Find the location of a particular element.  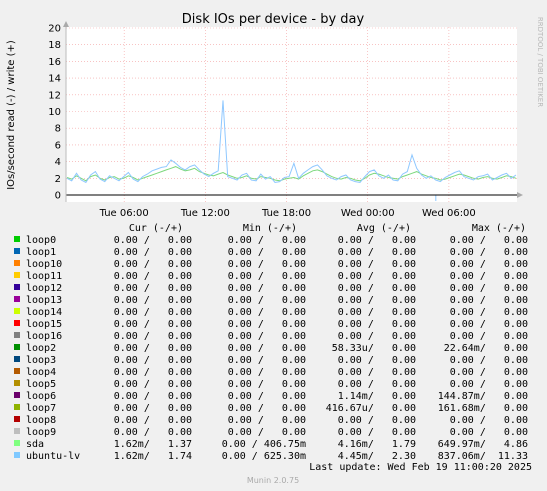

legend-cell-name: loop1 is located at coordinates (41, 252).